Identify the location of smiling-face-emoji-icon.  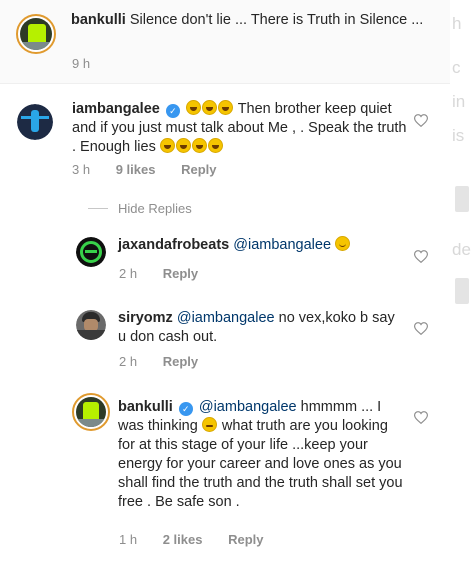
(343, 243).